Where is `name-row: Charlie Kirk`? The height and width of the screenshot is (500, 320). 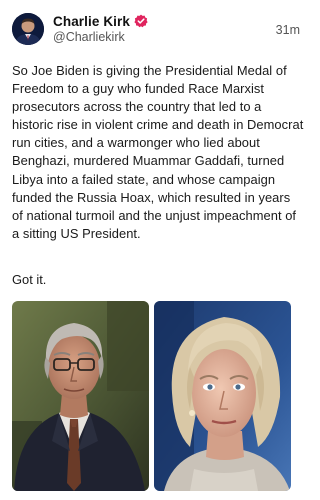
name-row: Charlie Kirk is located at coordinates (100, 21).